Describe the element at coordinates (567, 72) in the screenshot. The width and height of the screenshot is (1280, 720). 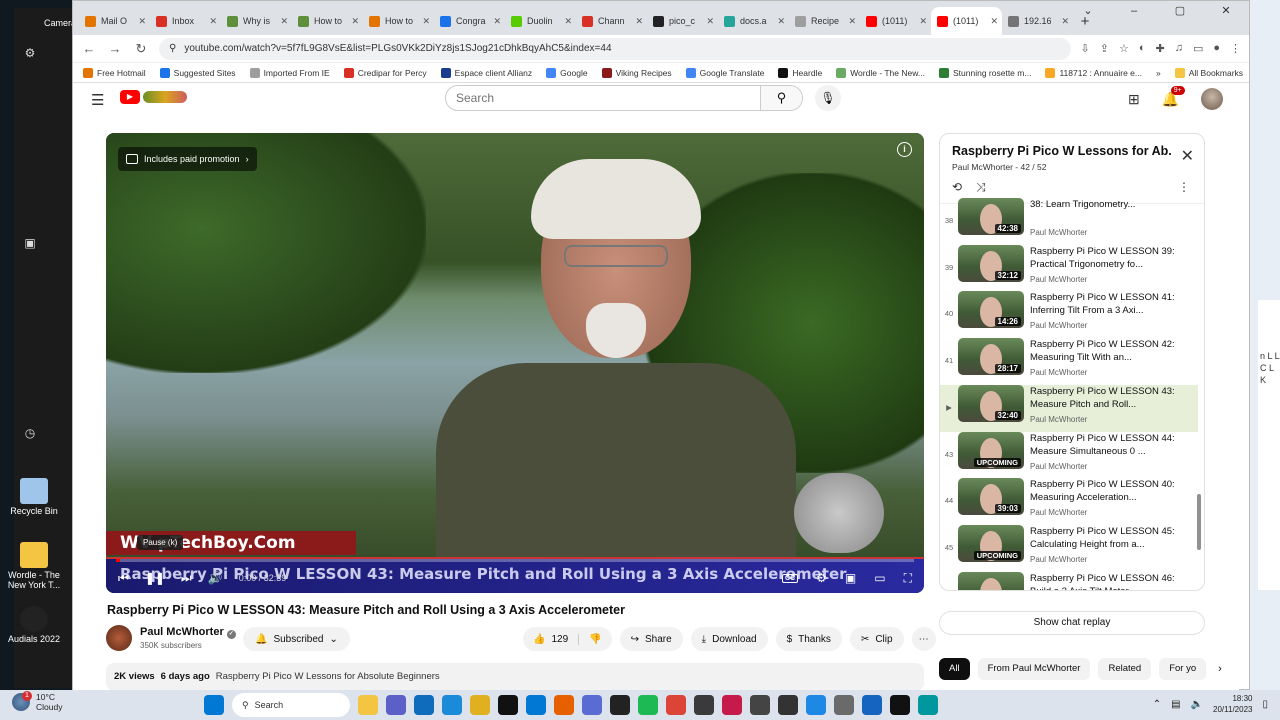
I see `bookmark-item: Google` at that location.